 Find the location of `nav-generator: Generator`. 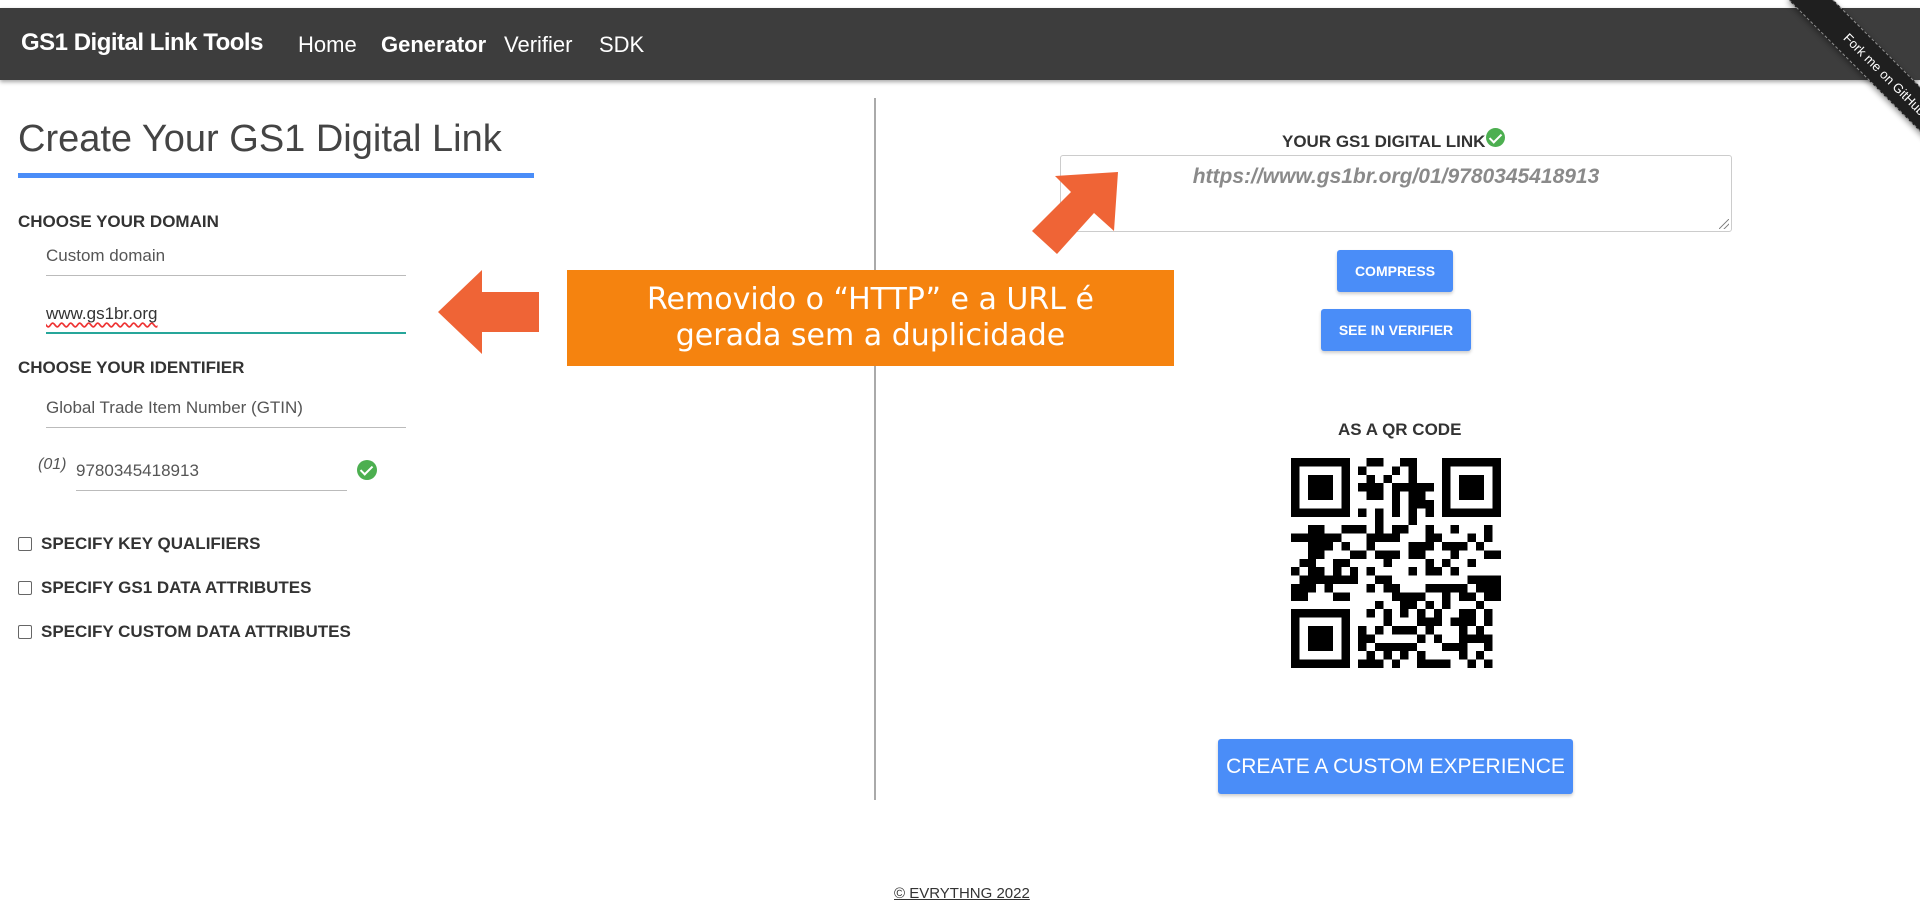

nav-generator: Generator is located at coordinates (433, 45).